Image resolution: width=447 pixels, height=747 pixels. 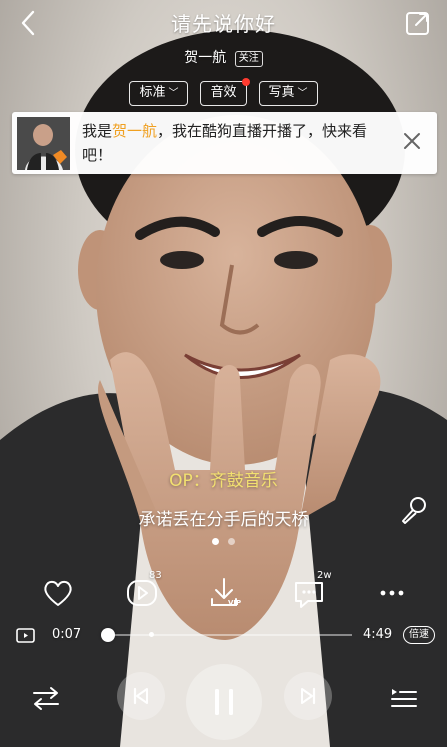 I want to click on total-time: 4:49, so click(x=378, y=634).